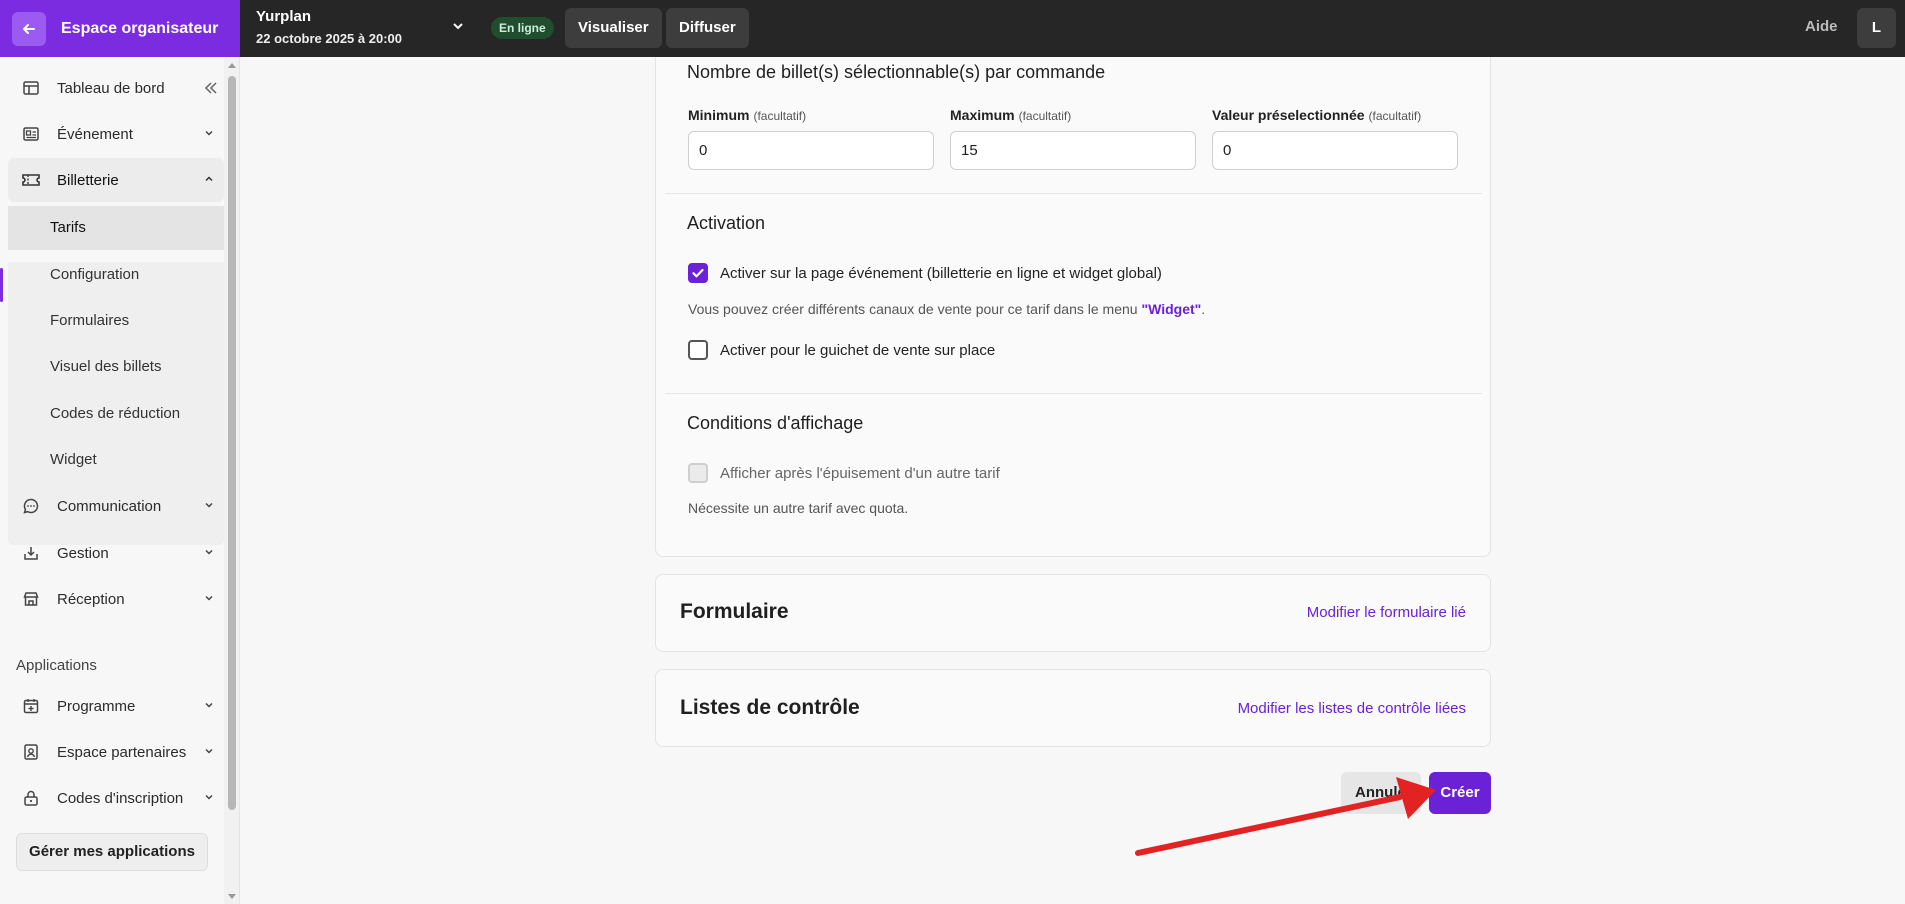 The width and height of the screenshot is (1905, 904). Describe the element at coordinates (109, 506) in the screenshot. I see `sidebar-item-label: Communication` at that location.